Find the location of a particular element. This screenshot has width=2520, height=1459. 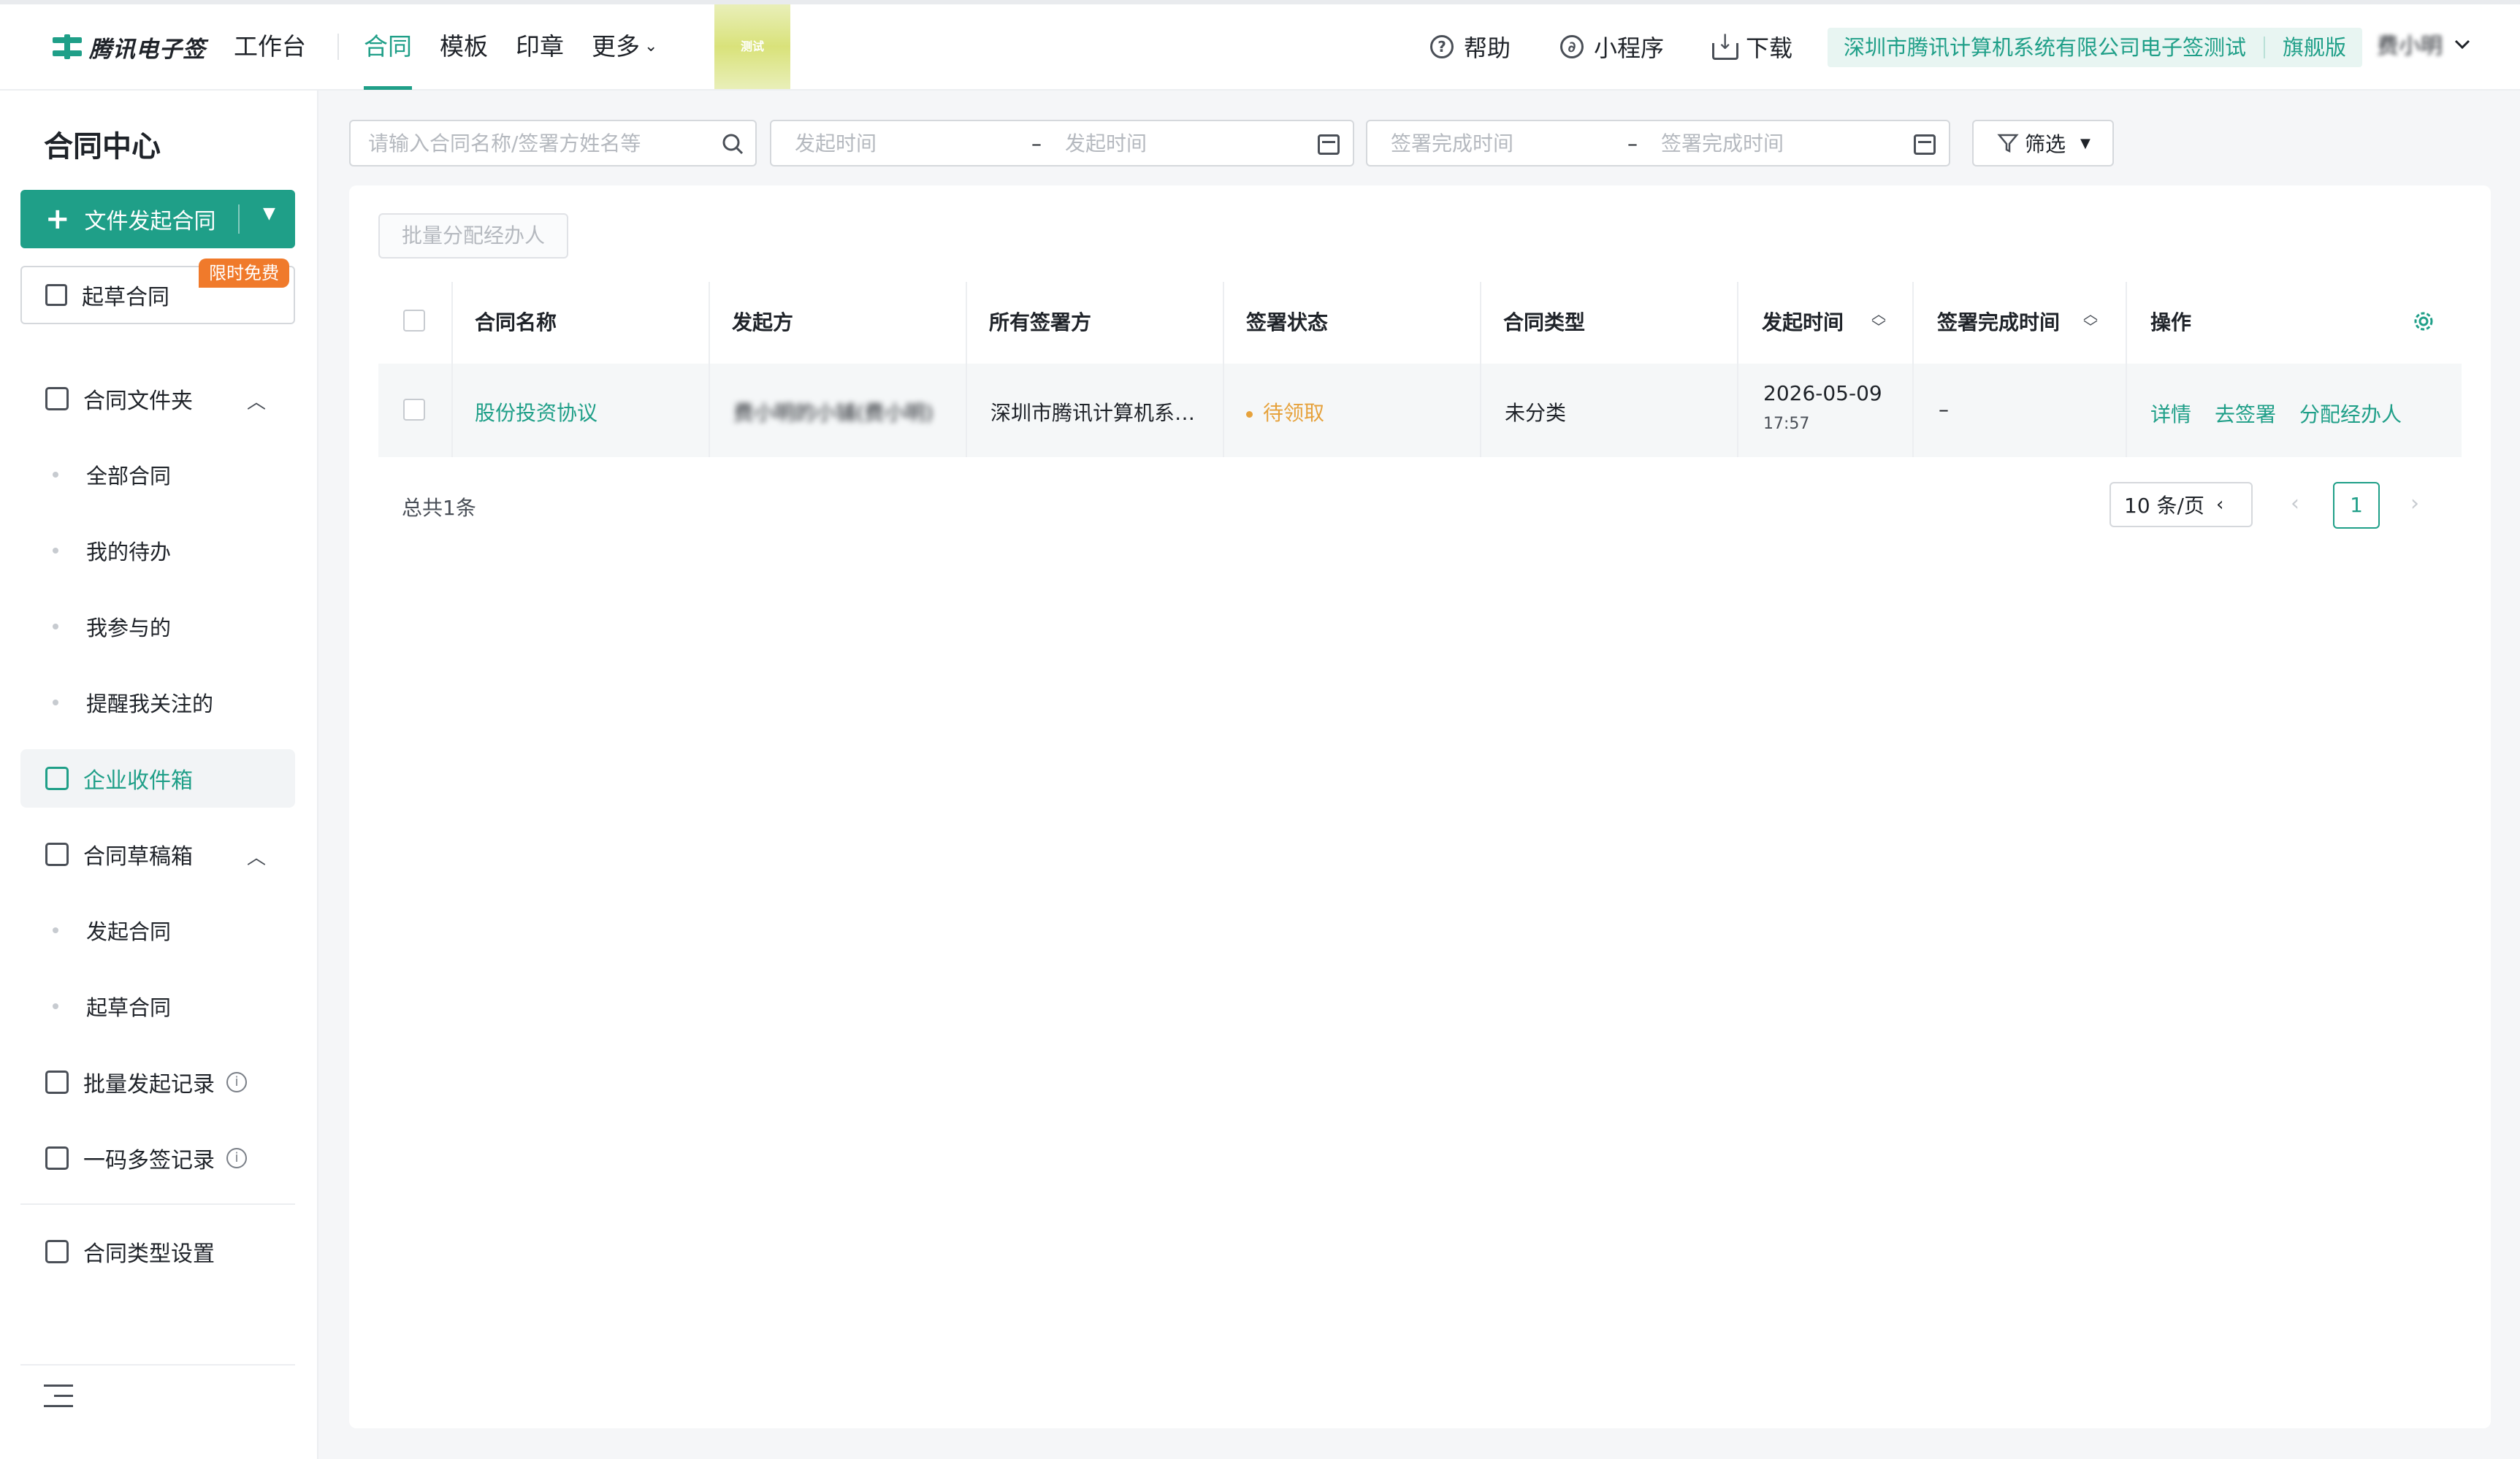

funnel-icon is located at coordinates (2008, 143).